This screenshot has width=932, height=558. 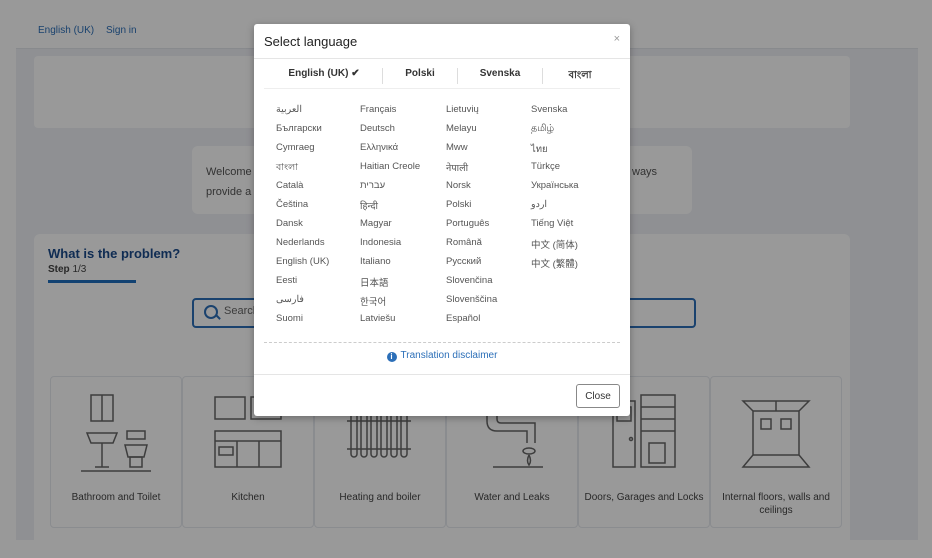 I want to click on close-button: Close, so click(x=598, y=396).